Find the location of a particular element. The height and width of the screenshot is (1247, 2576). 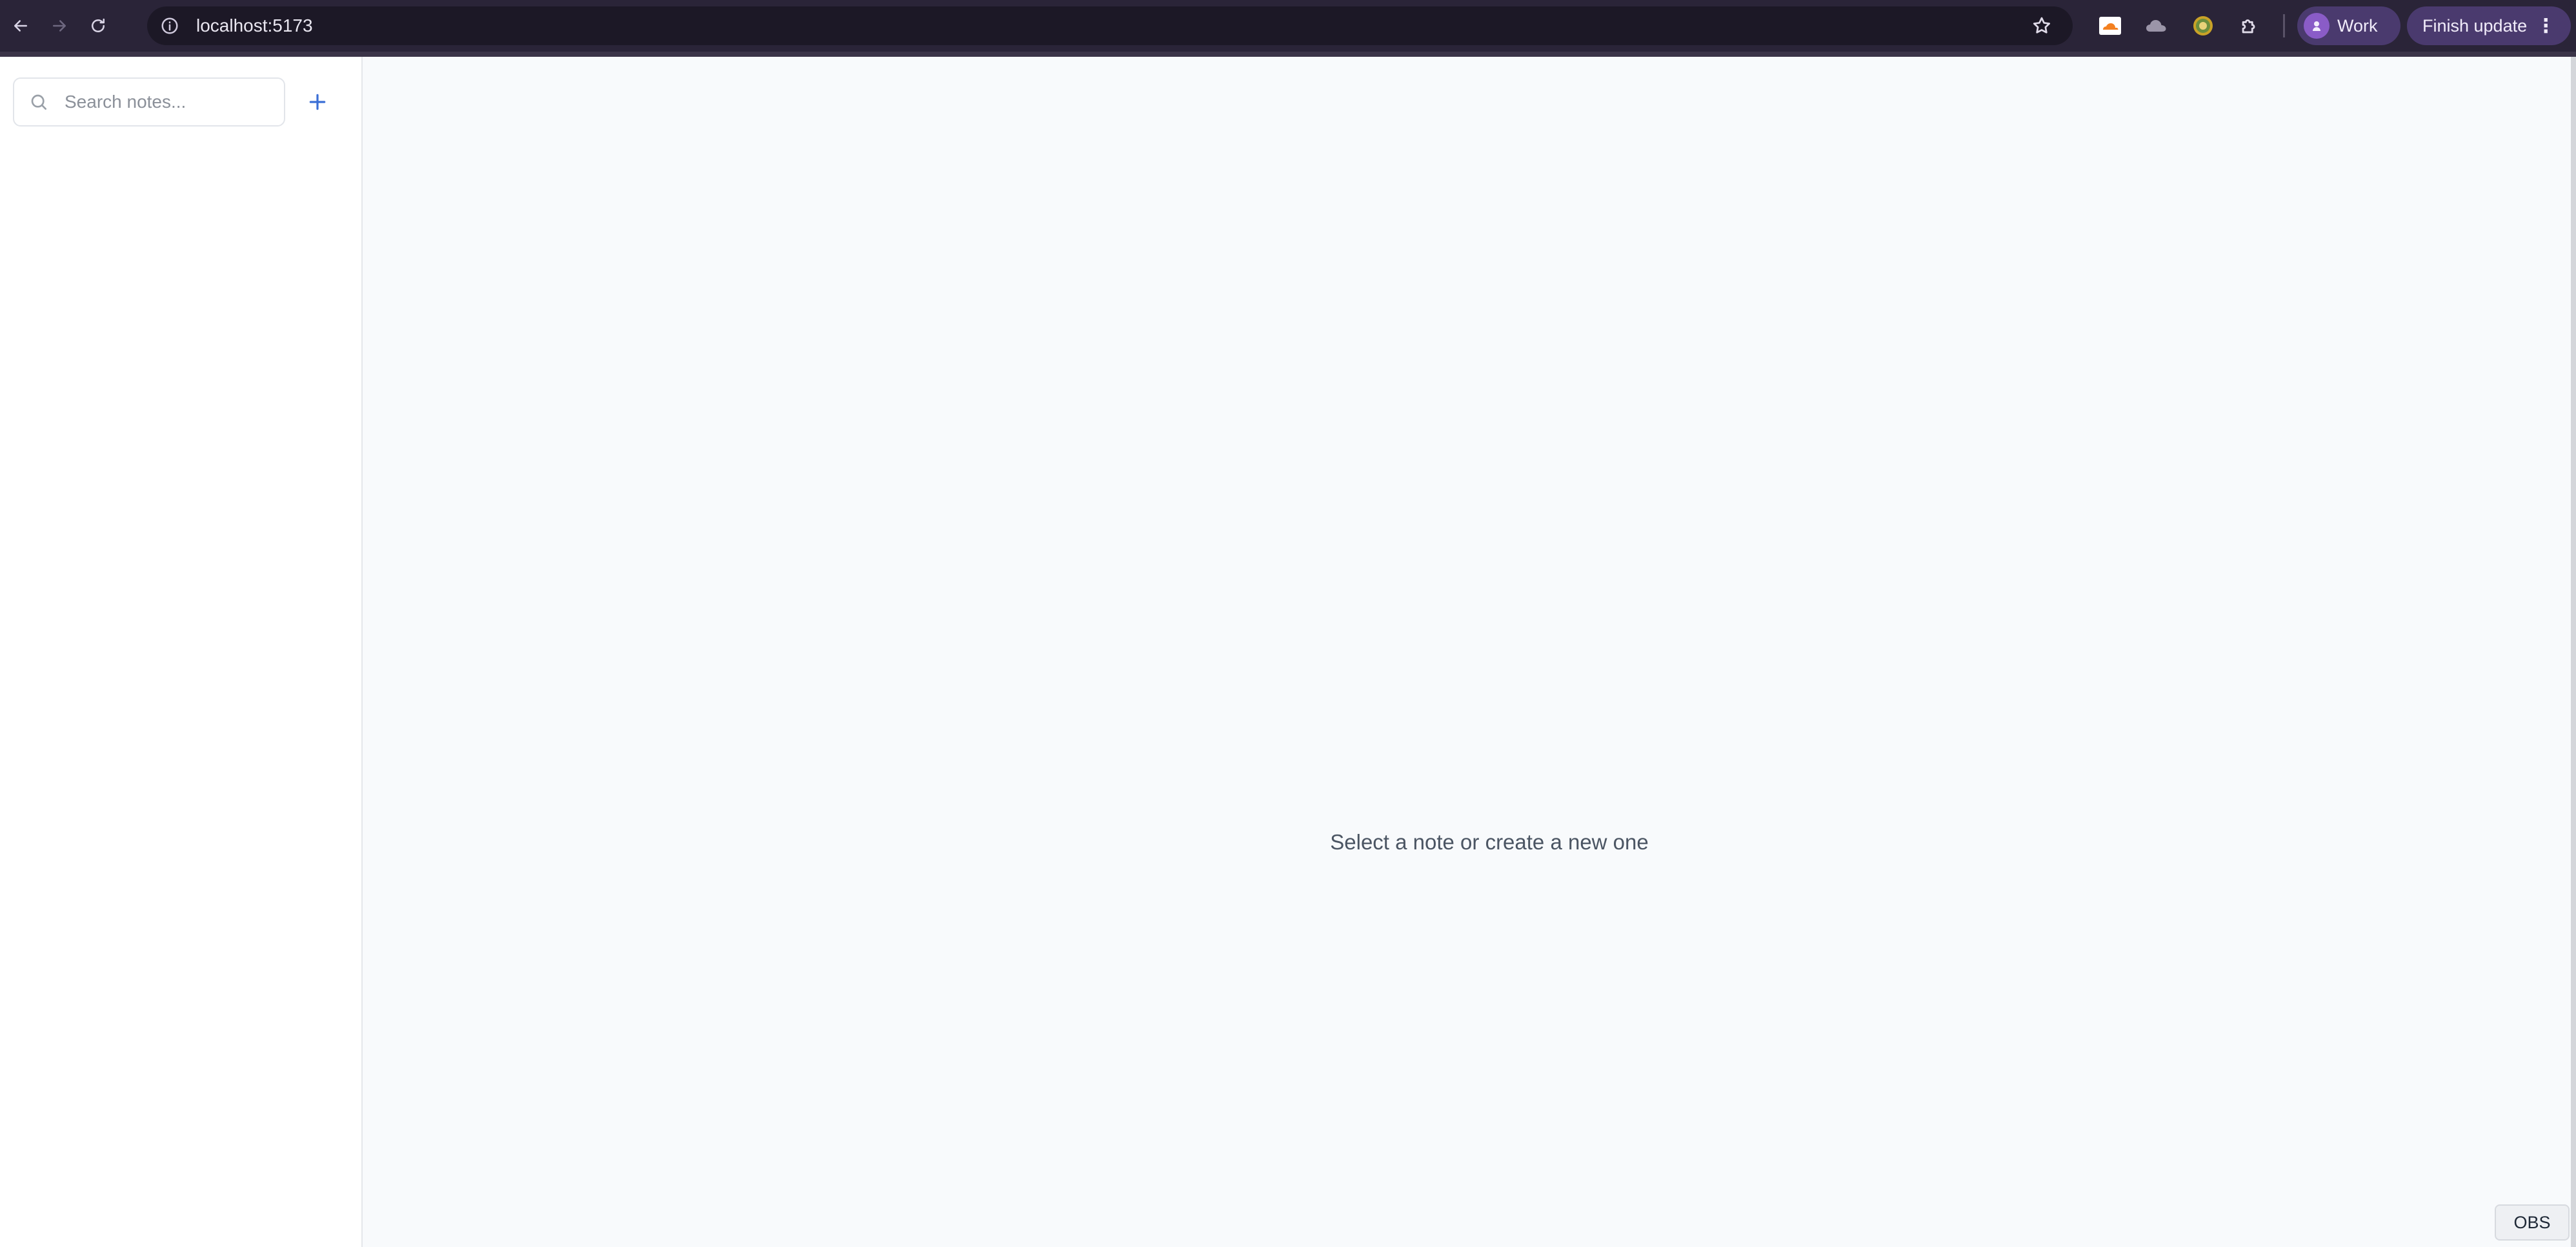

cloudflare-icon is located at coordinates (2110, 26).